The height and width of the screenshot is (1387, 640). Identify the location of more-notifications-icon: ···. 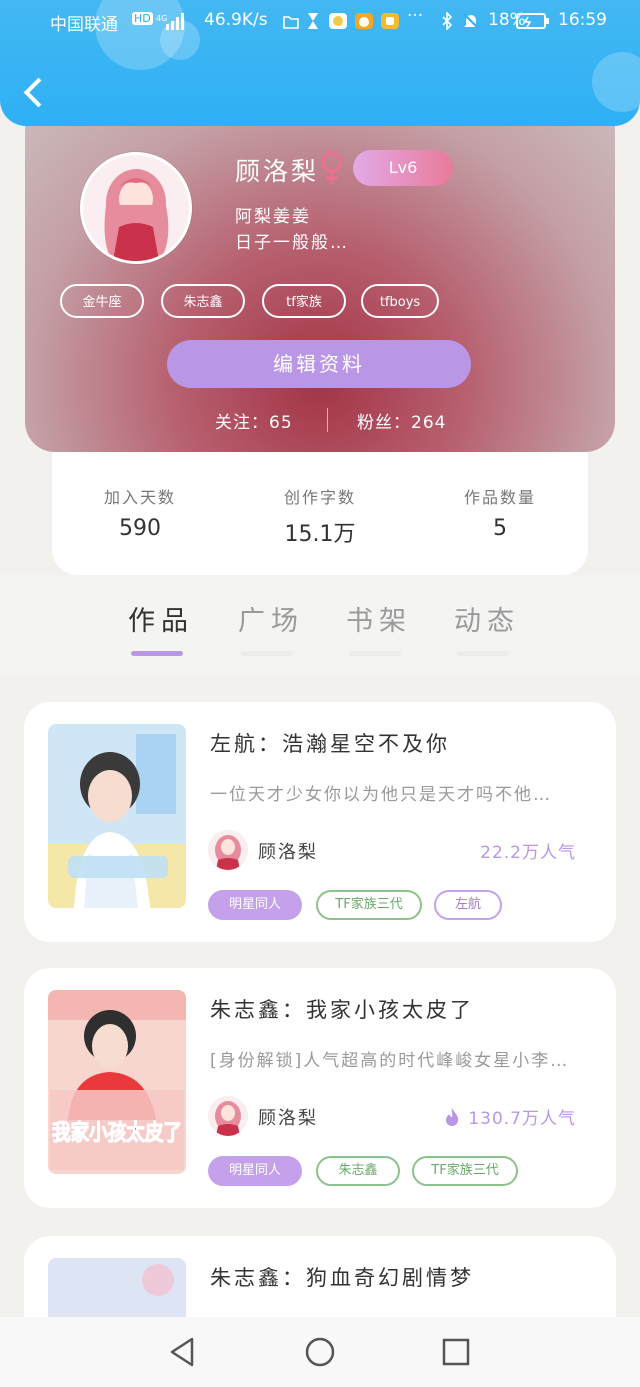
(415, 16).